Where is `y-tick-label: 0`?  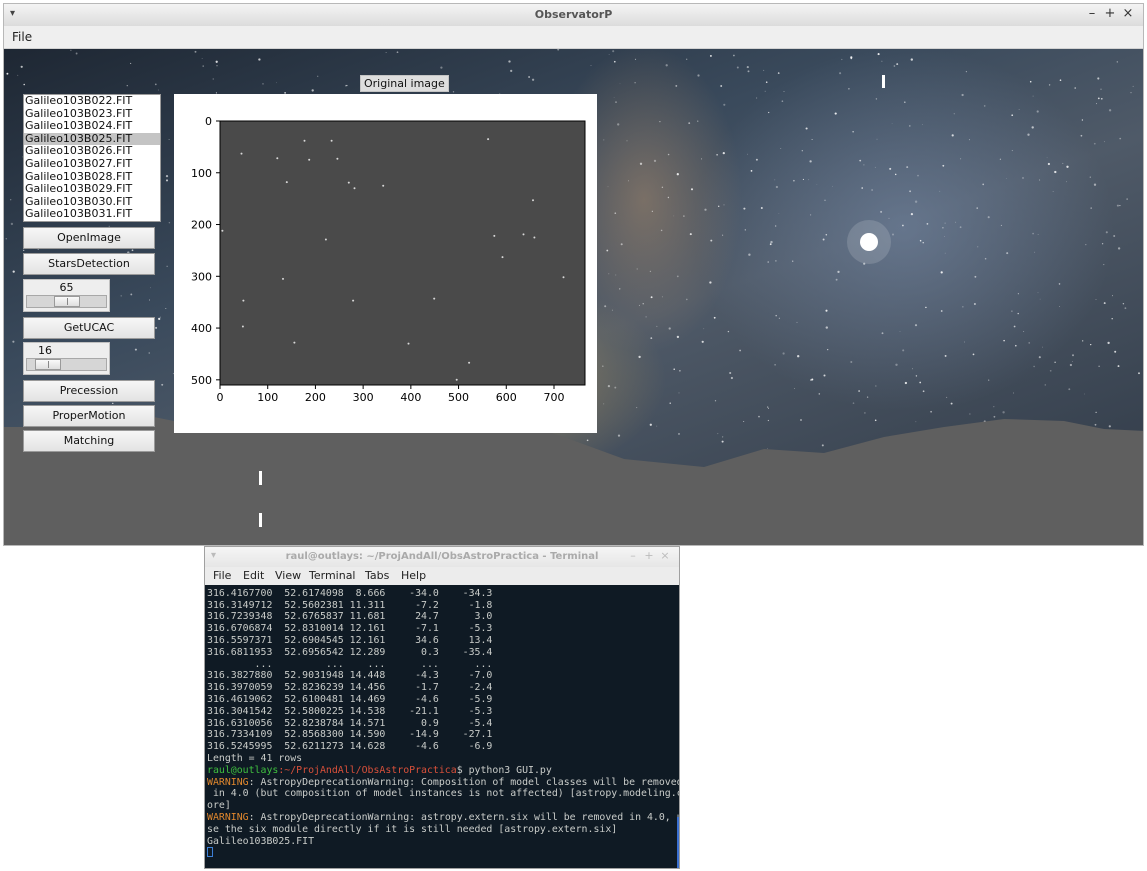
y-tick-label: 0 is located at coordinates (208, 121).